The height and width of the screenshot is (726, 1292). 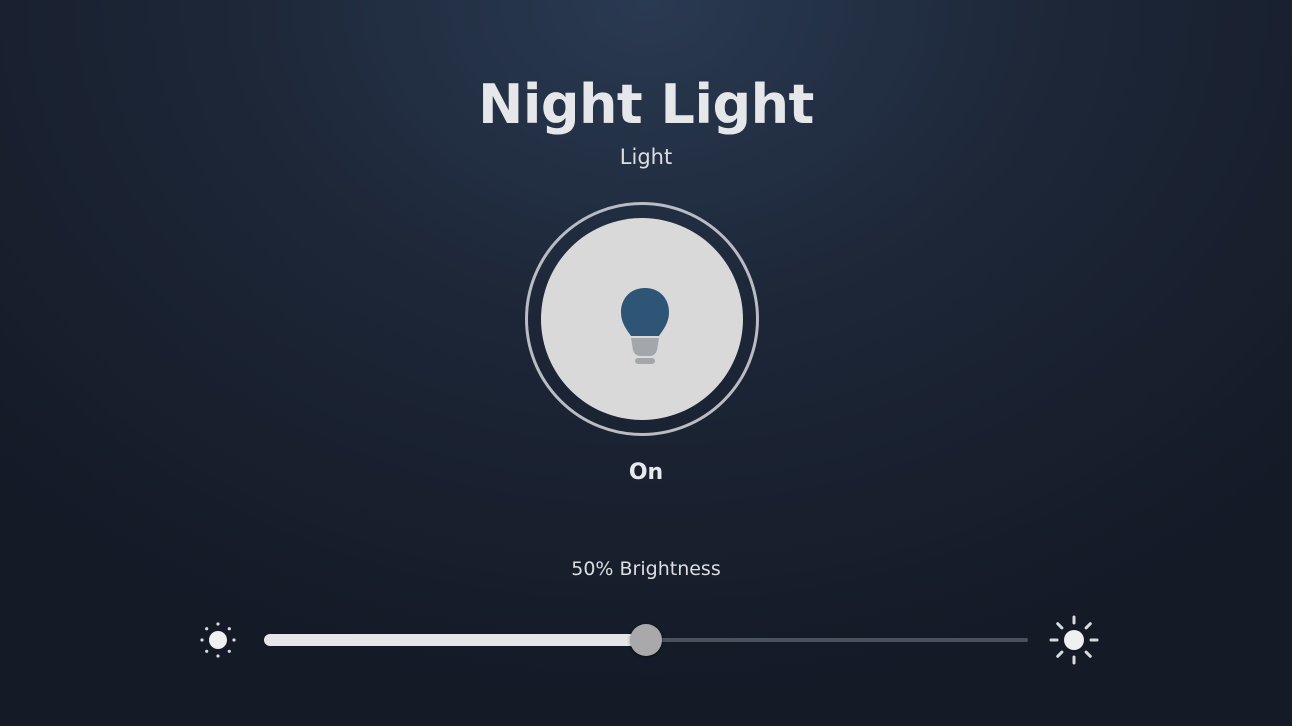 What do you see at coordinates (646, 472) in the screenshot?
I see `power-state: On` at bounding box center [646, 472].